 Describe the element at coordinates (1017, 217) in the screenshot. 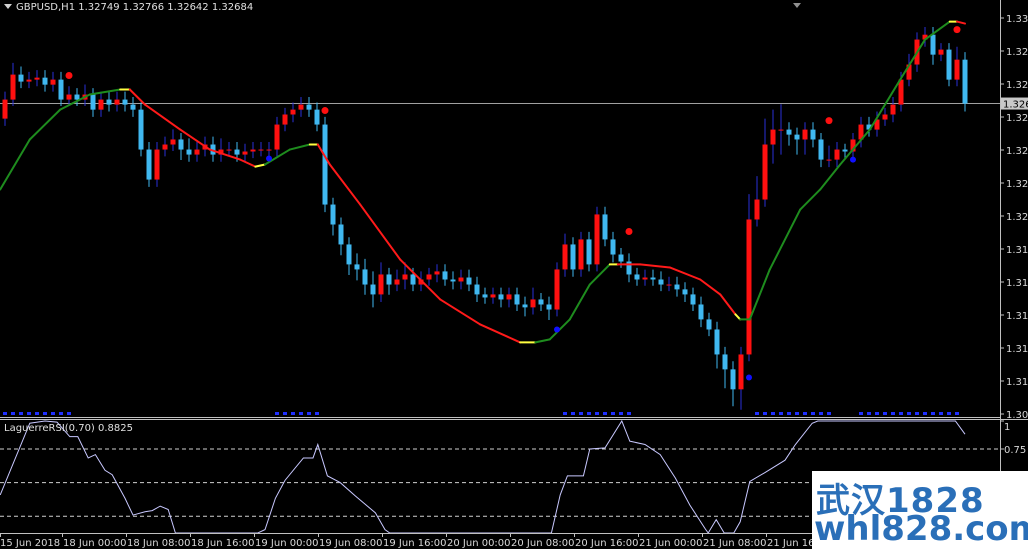

I see `y-tick-label: 1.320` at that location.